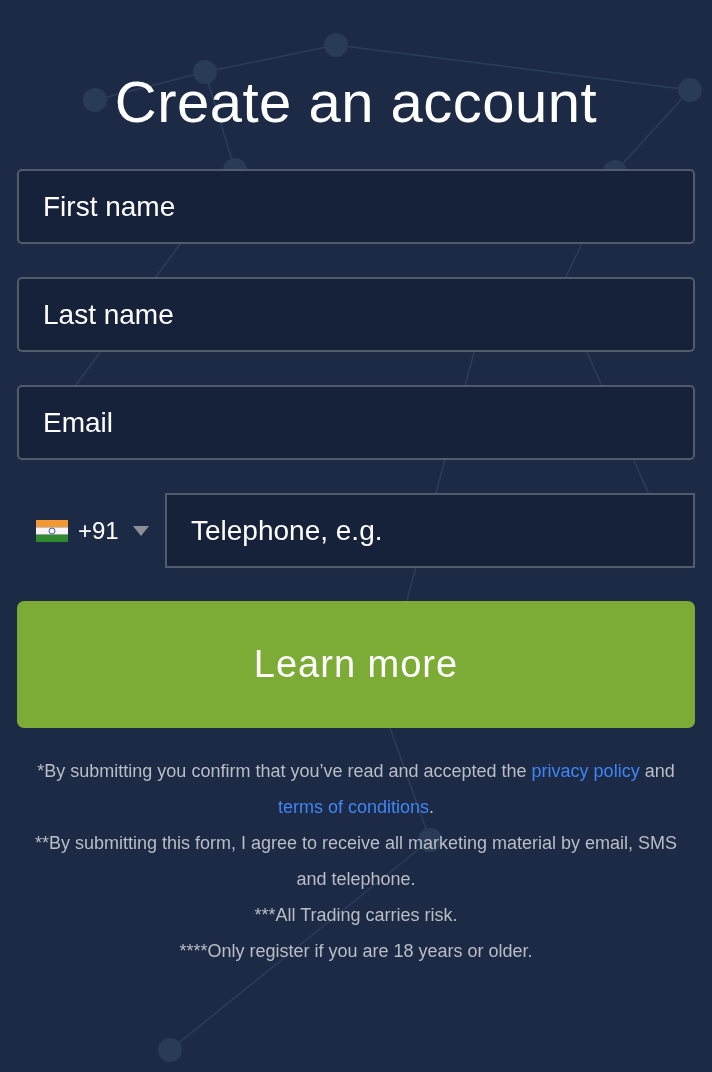 This screenshot has height=1072, width=712. I want to click on link: terms of conditions, so click(353, 807).